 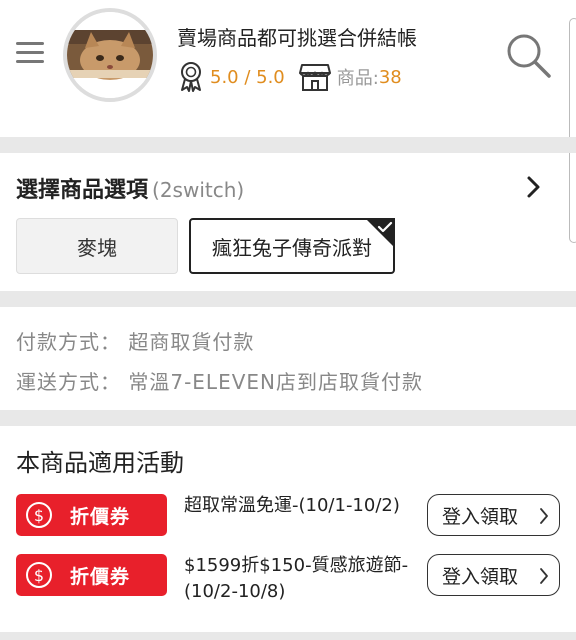 I want to click on menu-icon, so click(x=31, y=53).